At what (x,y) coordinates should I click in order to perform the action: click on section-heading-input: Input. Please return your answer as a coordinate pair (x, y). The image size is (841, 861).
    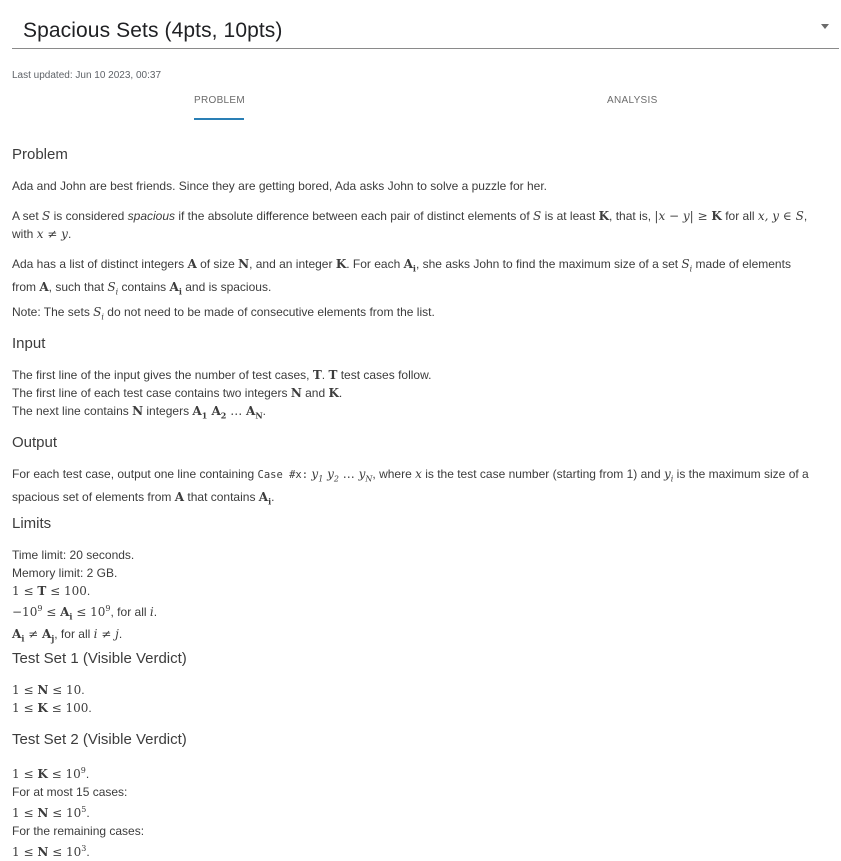
    Looking at the image, I should click on (29, 343).